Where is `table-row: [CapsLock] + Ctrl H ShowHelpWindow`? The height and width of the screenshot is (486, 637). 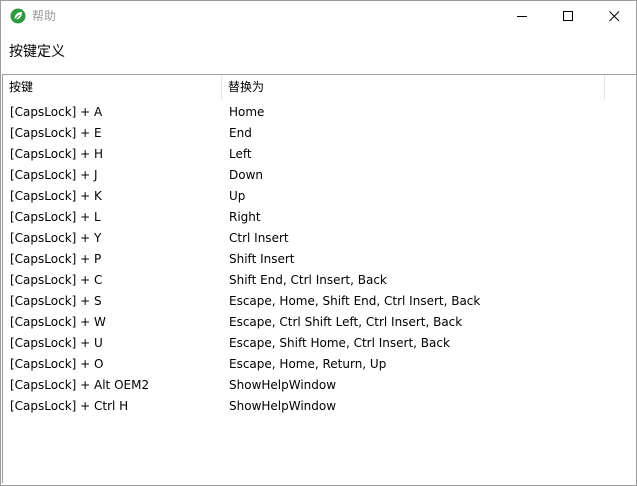 table-row: [CapsLock] + Ctrl H ShowHelpWindow is located at coordinates (319, 406).